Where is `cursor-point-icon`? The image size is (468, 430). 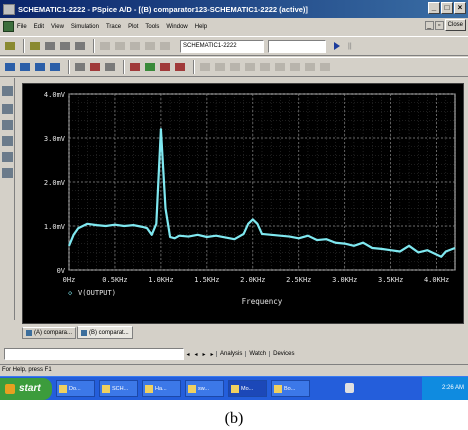 cursor-point-icon is located at coordinates (280, 67).